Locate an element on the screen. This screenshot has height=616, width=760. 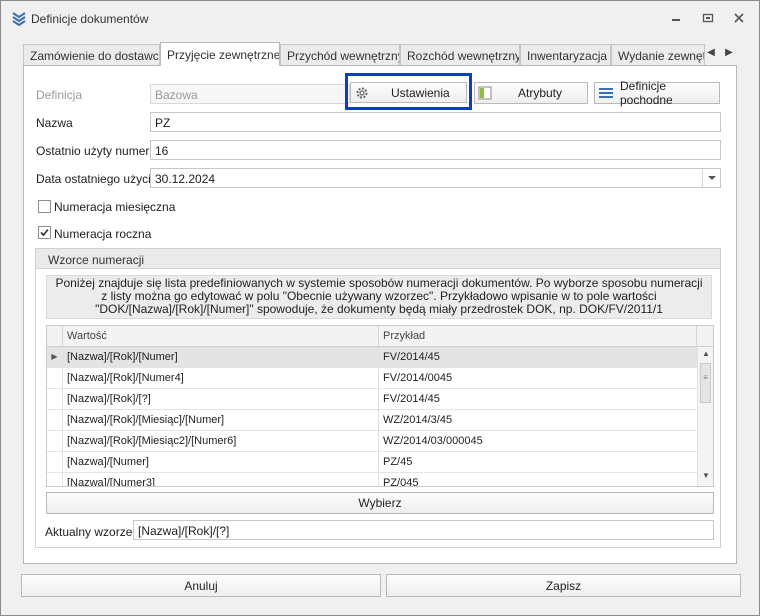
grid-header-indicator is located at coordinates (55, 336).